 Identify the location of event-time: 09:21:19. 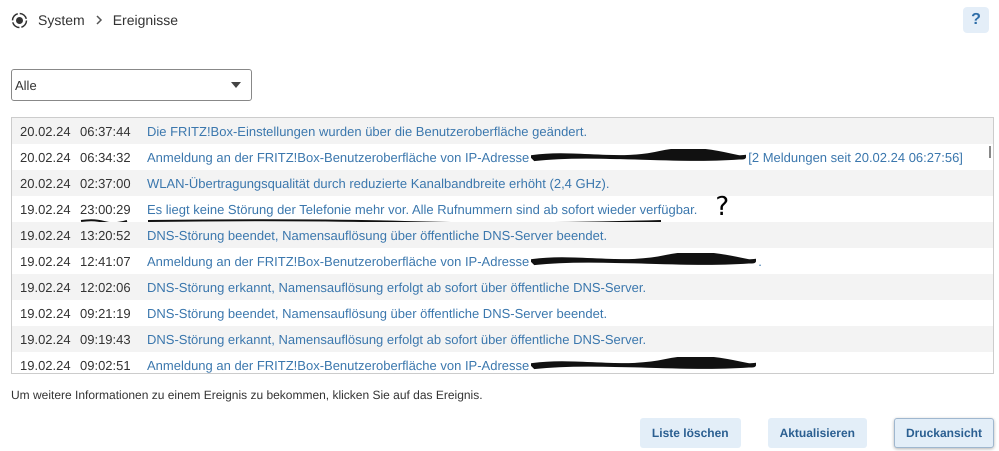
(106, 313).